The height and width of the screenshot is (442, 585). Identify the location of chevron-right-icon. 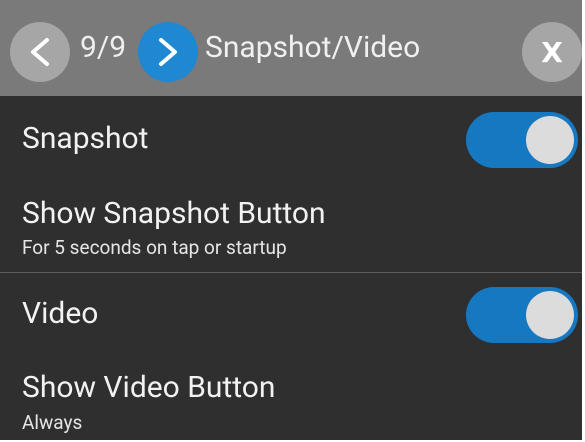
(168, 52).